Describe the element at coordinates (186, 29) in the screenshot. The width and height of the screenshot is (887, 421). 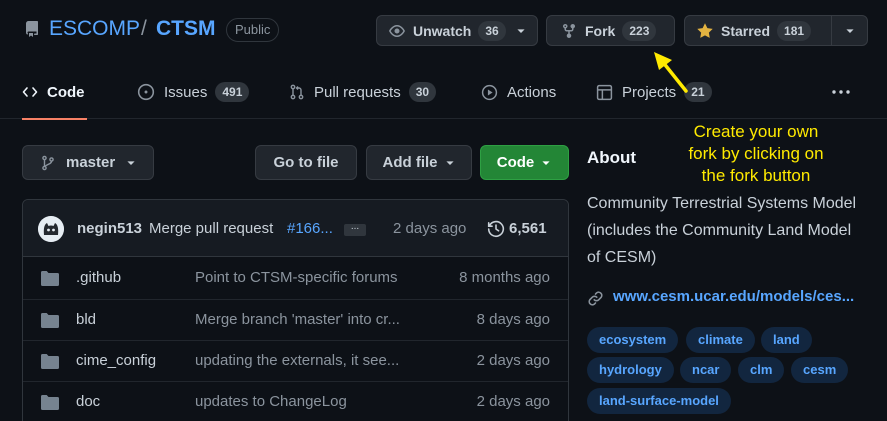
I see `repo-name-link: CTSM` at that location.